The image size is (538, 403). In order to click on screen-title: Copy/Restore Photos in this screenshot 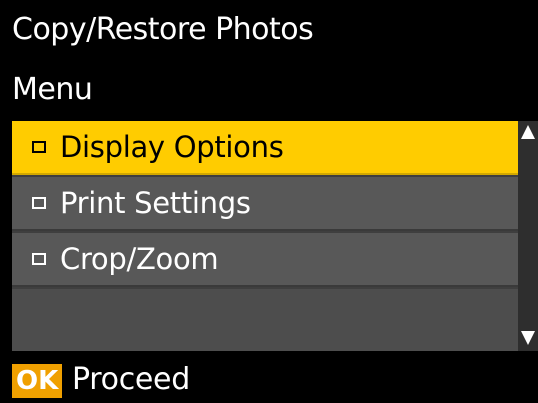, I will do `click(163, 29)`.